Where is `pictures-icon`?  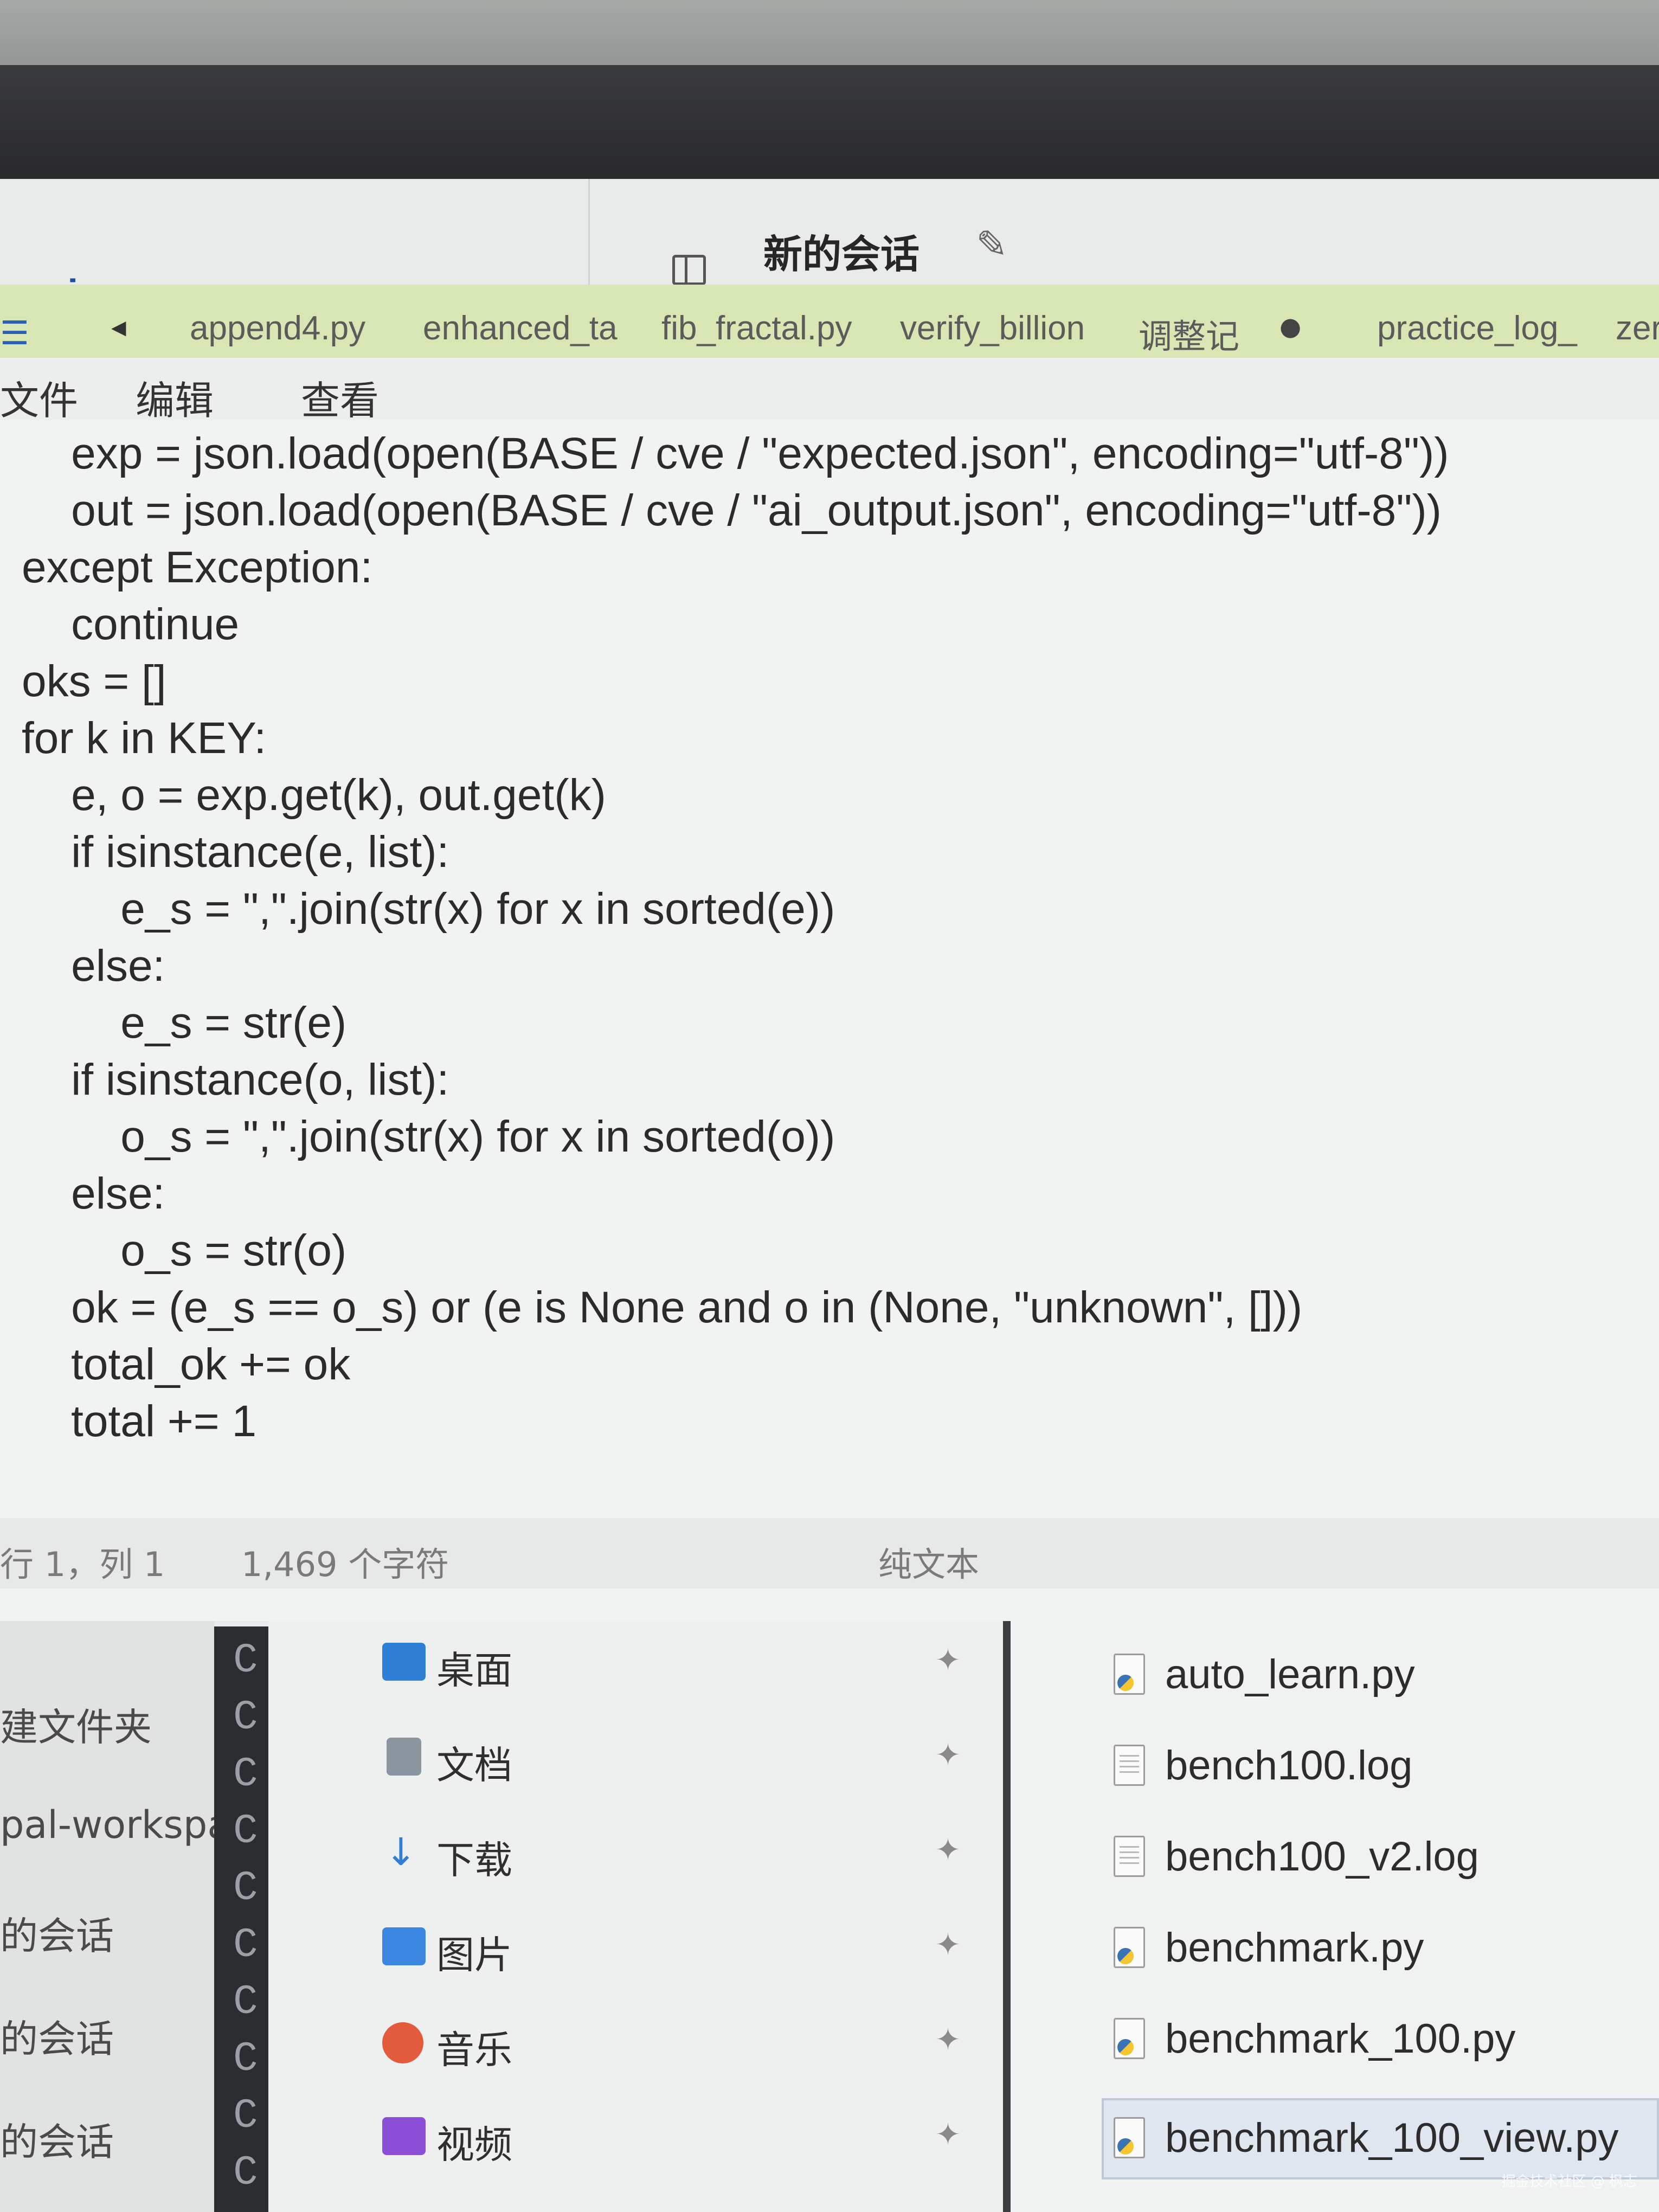
pictures-icon is located at coordinates (404, 1946).